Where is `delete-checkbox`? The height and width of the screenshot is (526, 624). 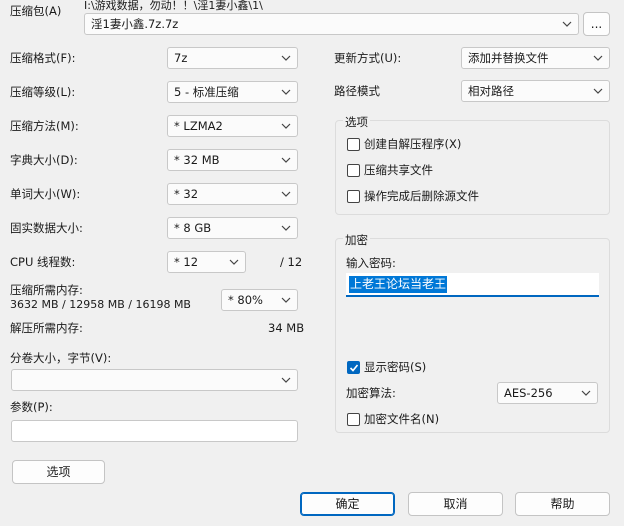 delete-checkbox is located at coordinates (353, 196).